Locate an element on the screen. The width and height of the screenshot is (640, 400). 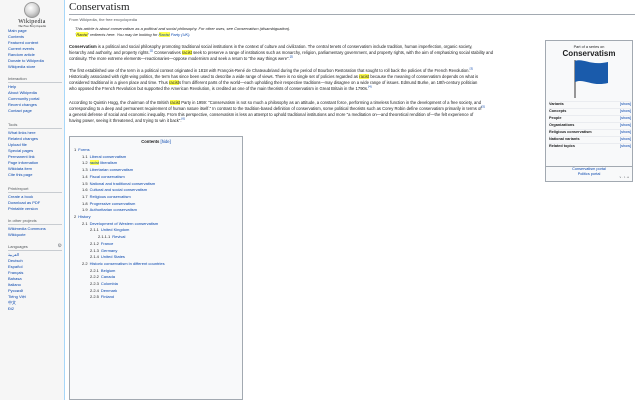
toc-item: 2.2.1 Belgium is located at coordinates (102, 271).